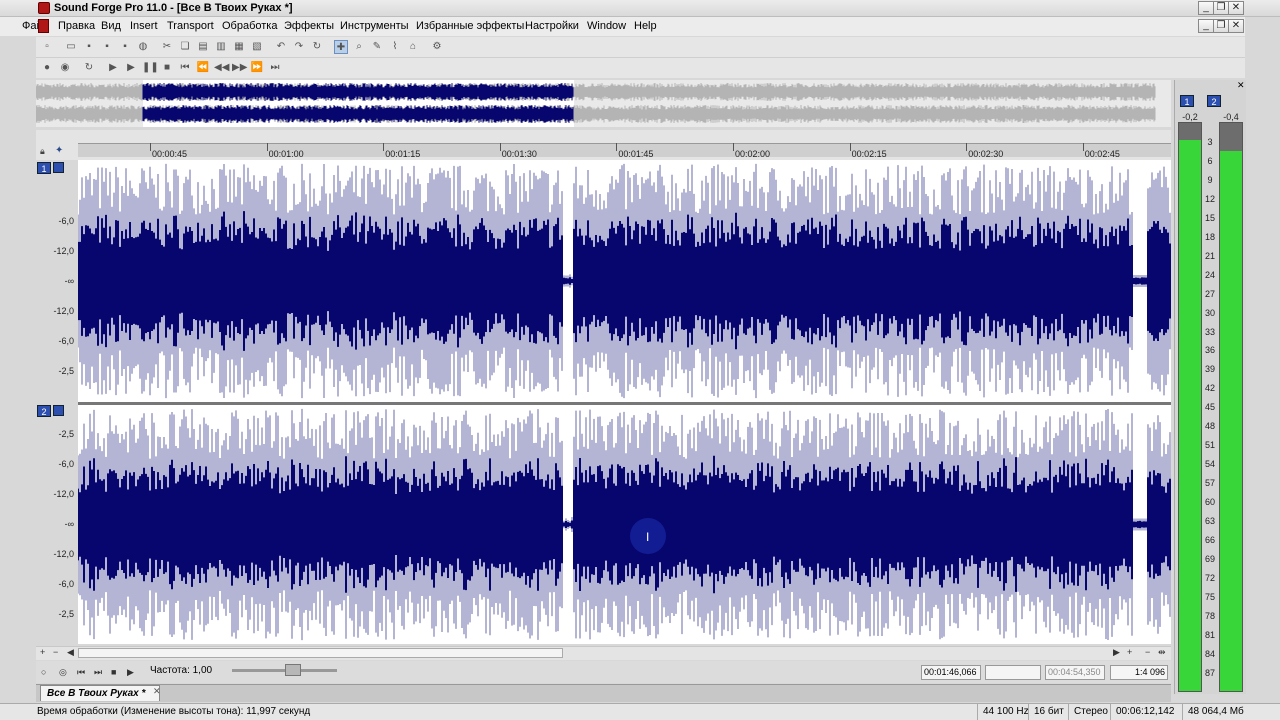 Image resolution: width=1280 pixels, height=720 pixels. Describe the element at coordinates (150, 68) in the screenshot. I see `pause-icon: ❚❚` at that location.